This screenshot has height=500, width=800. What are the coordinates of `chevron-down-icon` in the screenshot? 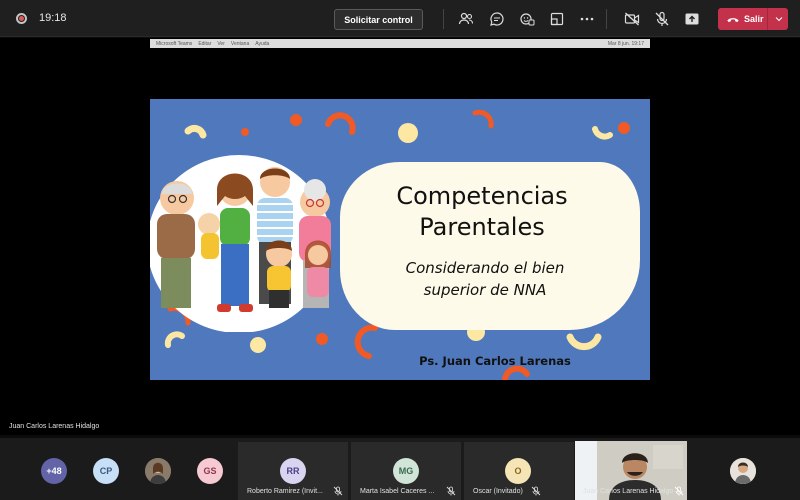 It's located at (779, 19).